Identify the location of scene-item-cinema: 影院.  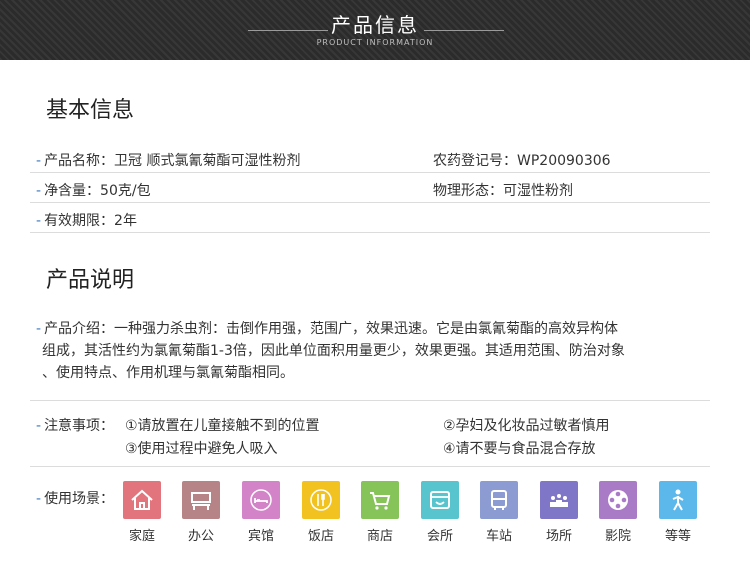
(618, 512).